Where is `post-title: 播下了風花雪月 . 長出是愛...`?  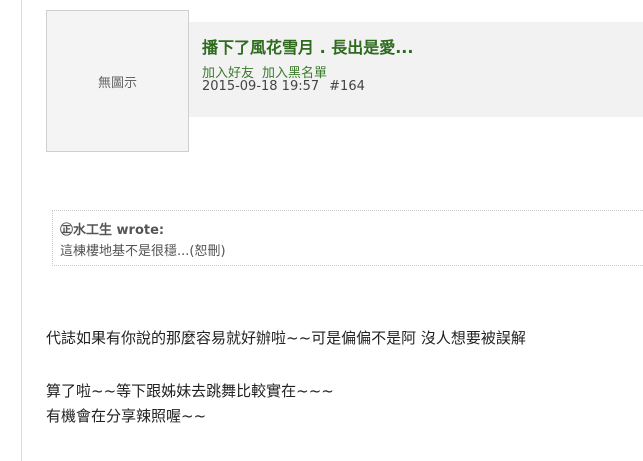
post-title: 播下了風花雪月 . 長出是愛... is located at coordinates (307, 46).